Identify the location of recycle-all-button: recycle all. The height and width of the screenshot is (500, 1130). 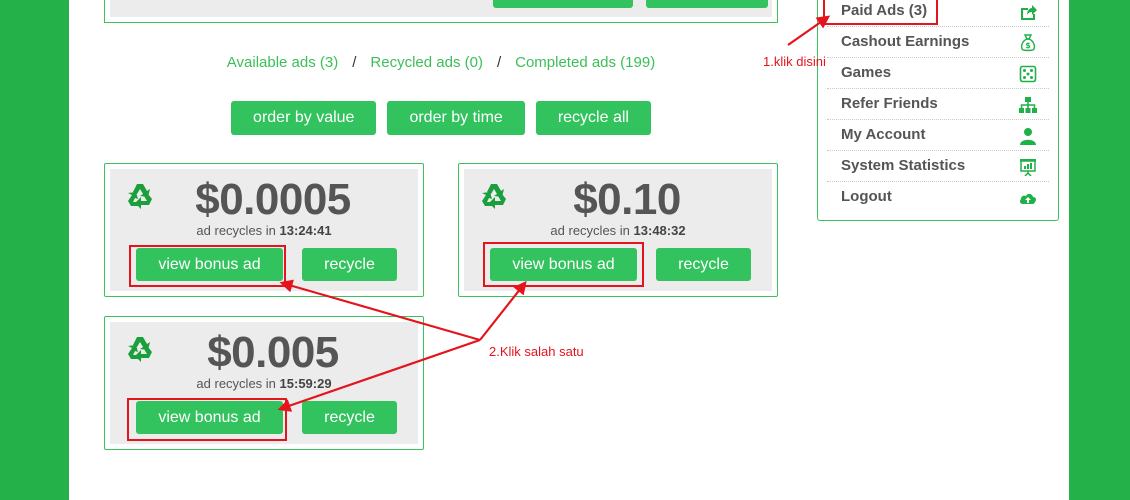
(593, 118).